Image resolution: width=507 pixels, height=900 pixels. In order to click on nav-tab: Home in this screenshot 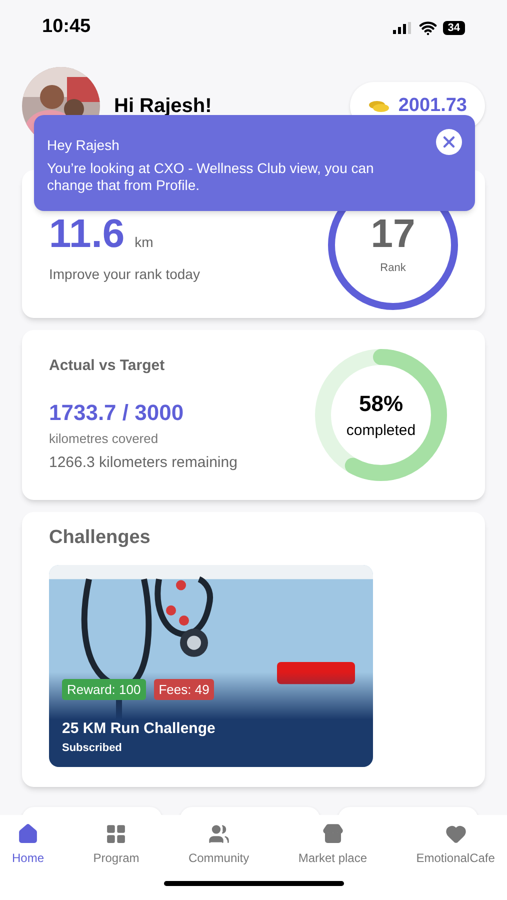, I will do `click(28, 845)`.